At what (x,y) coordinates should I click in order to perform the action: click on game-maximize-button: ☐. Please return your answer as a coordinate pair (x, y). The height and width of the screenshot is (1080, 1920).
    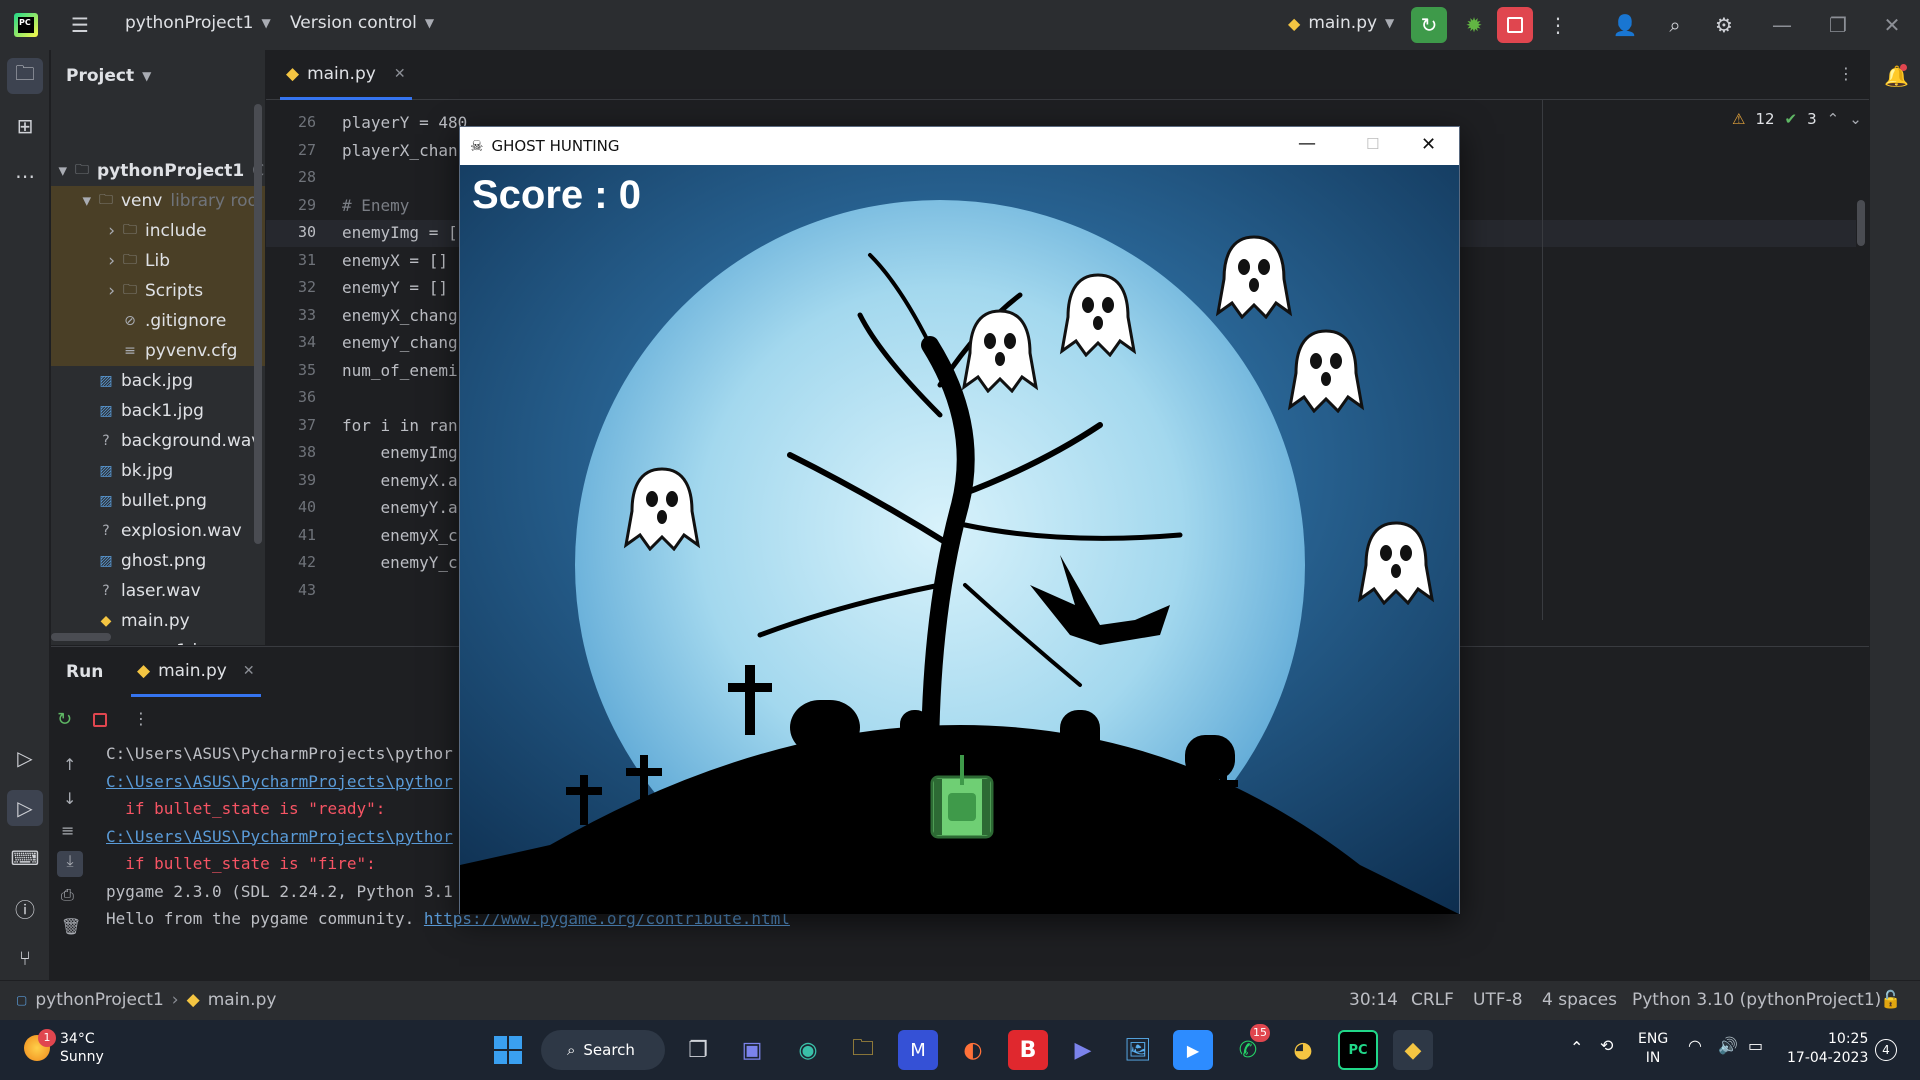
    Looking at the image, I should click on (1372, 144).